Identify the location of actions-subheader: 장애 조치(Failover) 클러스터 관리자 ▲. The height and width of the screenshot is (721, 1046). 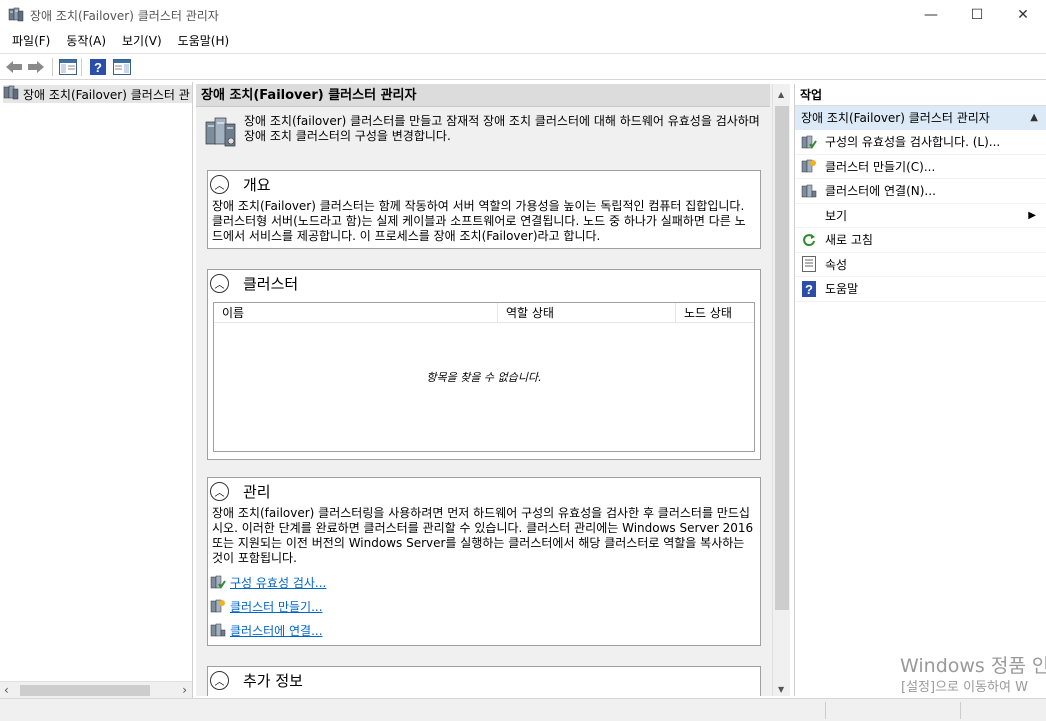
(920, 118).